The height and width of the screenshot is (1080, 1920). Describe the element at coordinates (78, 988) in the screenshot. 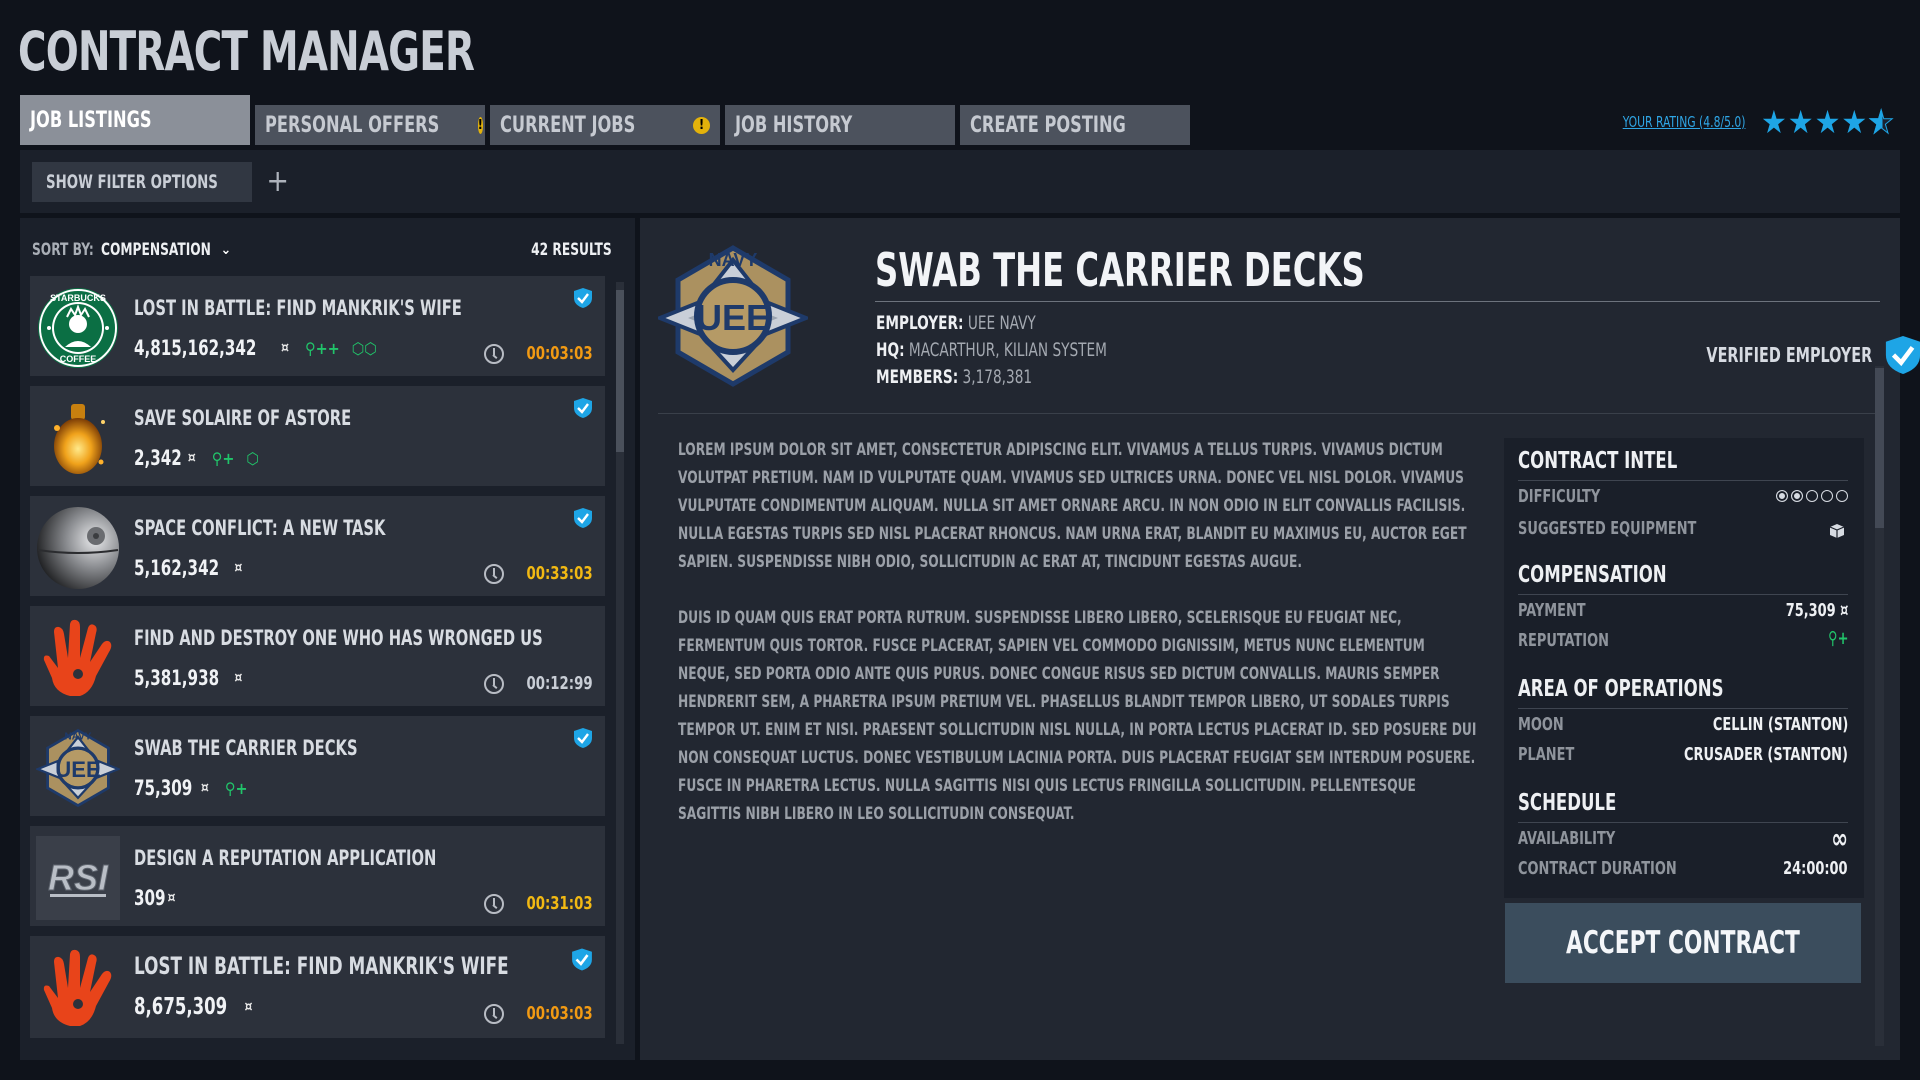

I see `red-hand-logo` at that location.